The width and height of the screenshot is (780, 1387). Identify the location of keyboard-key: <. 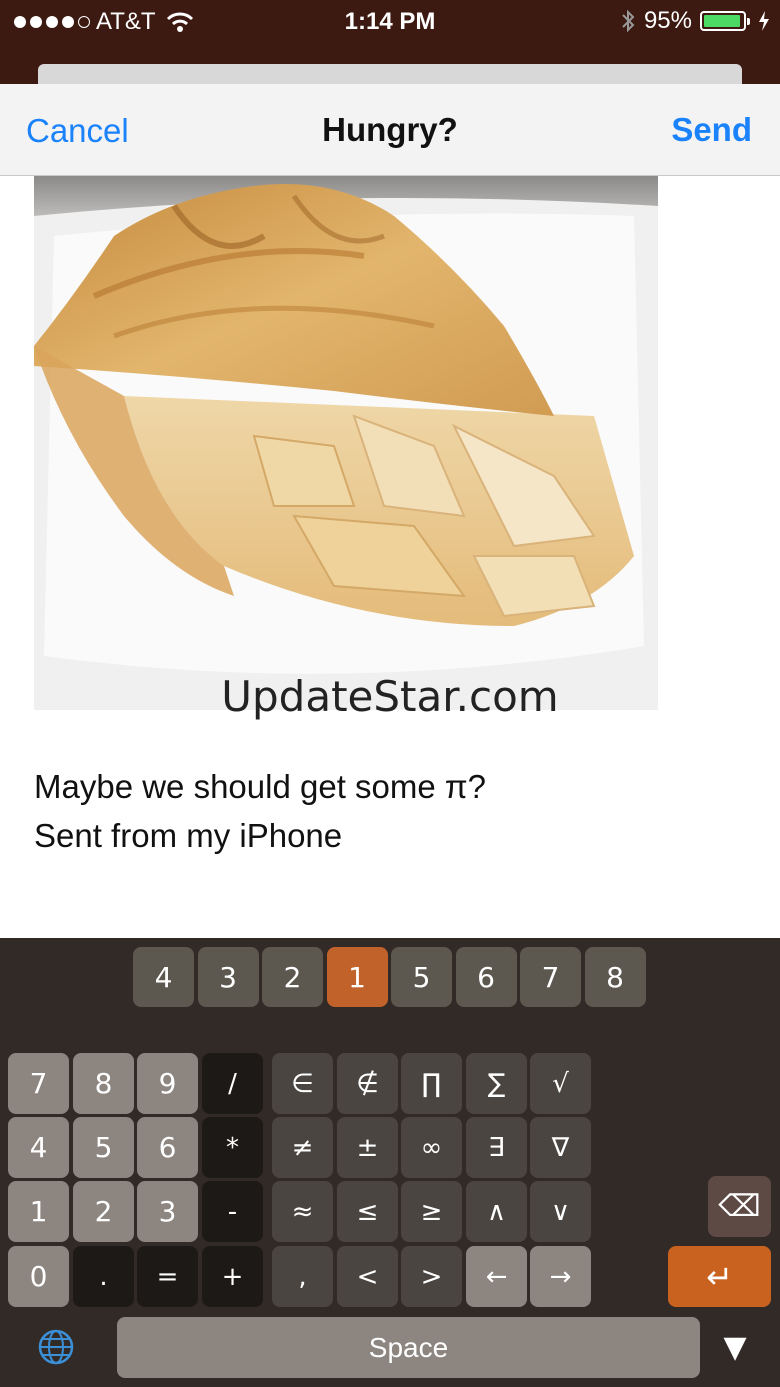
(367, 1276).